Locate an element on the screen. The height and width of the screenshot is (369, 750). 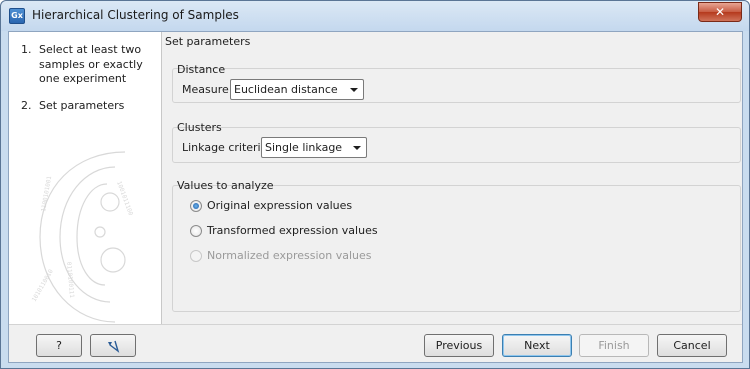
close-icon: ✕ is located at coordinates (720, 12).